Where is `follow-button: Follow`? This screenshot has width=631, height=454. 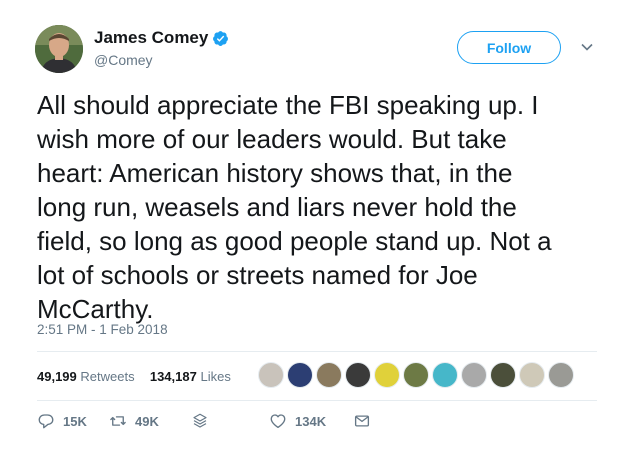
follow-button: Follow is located at coordinates (509, 47).